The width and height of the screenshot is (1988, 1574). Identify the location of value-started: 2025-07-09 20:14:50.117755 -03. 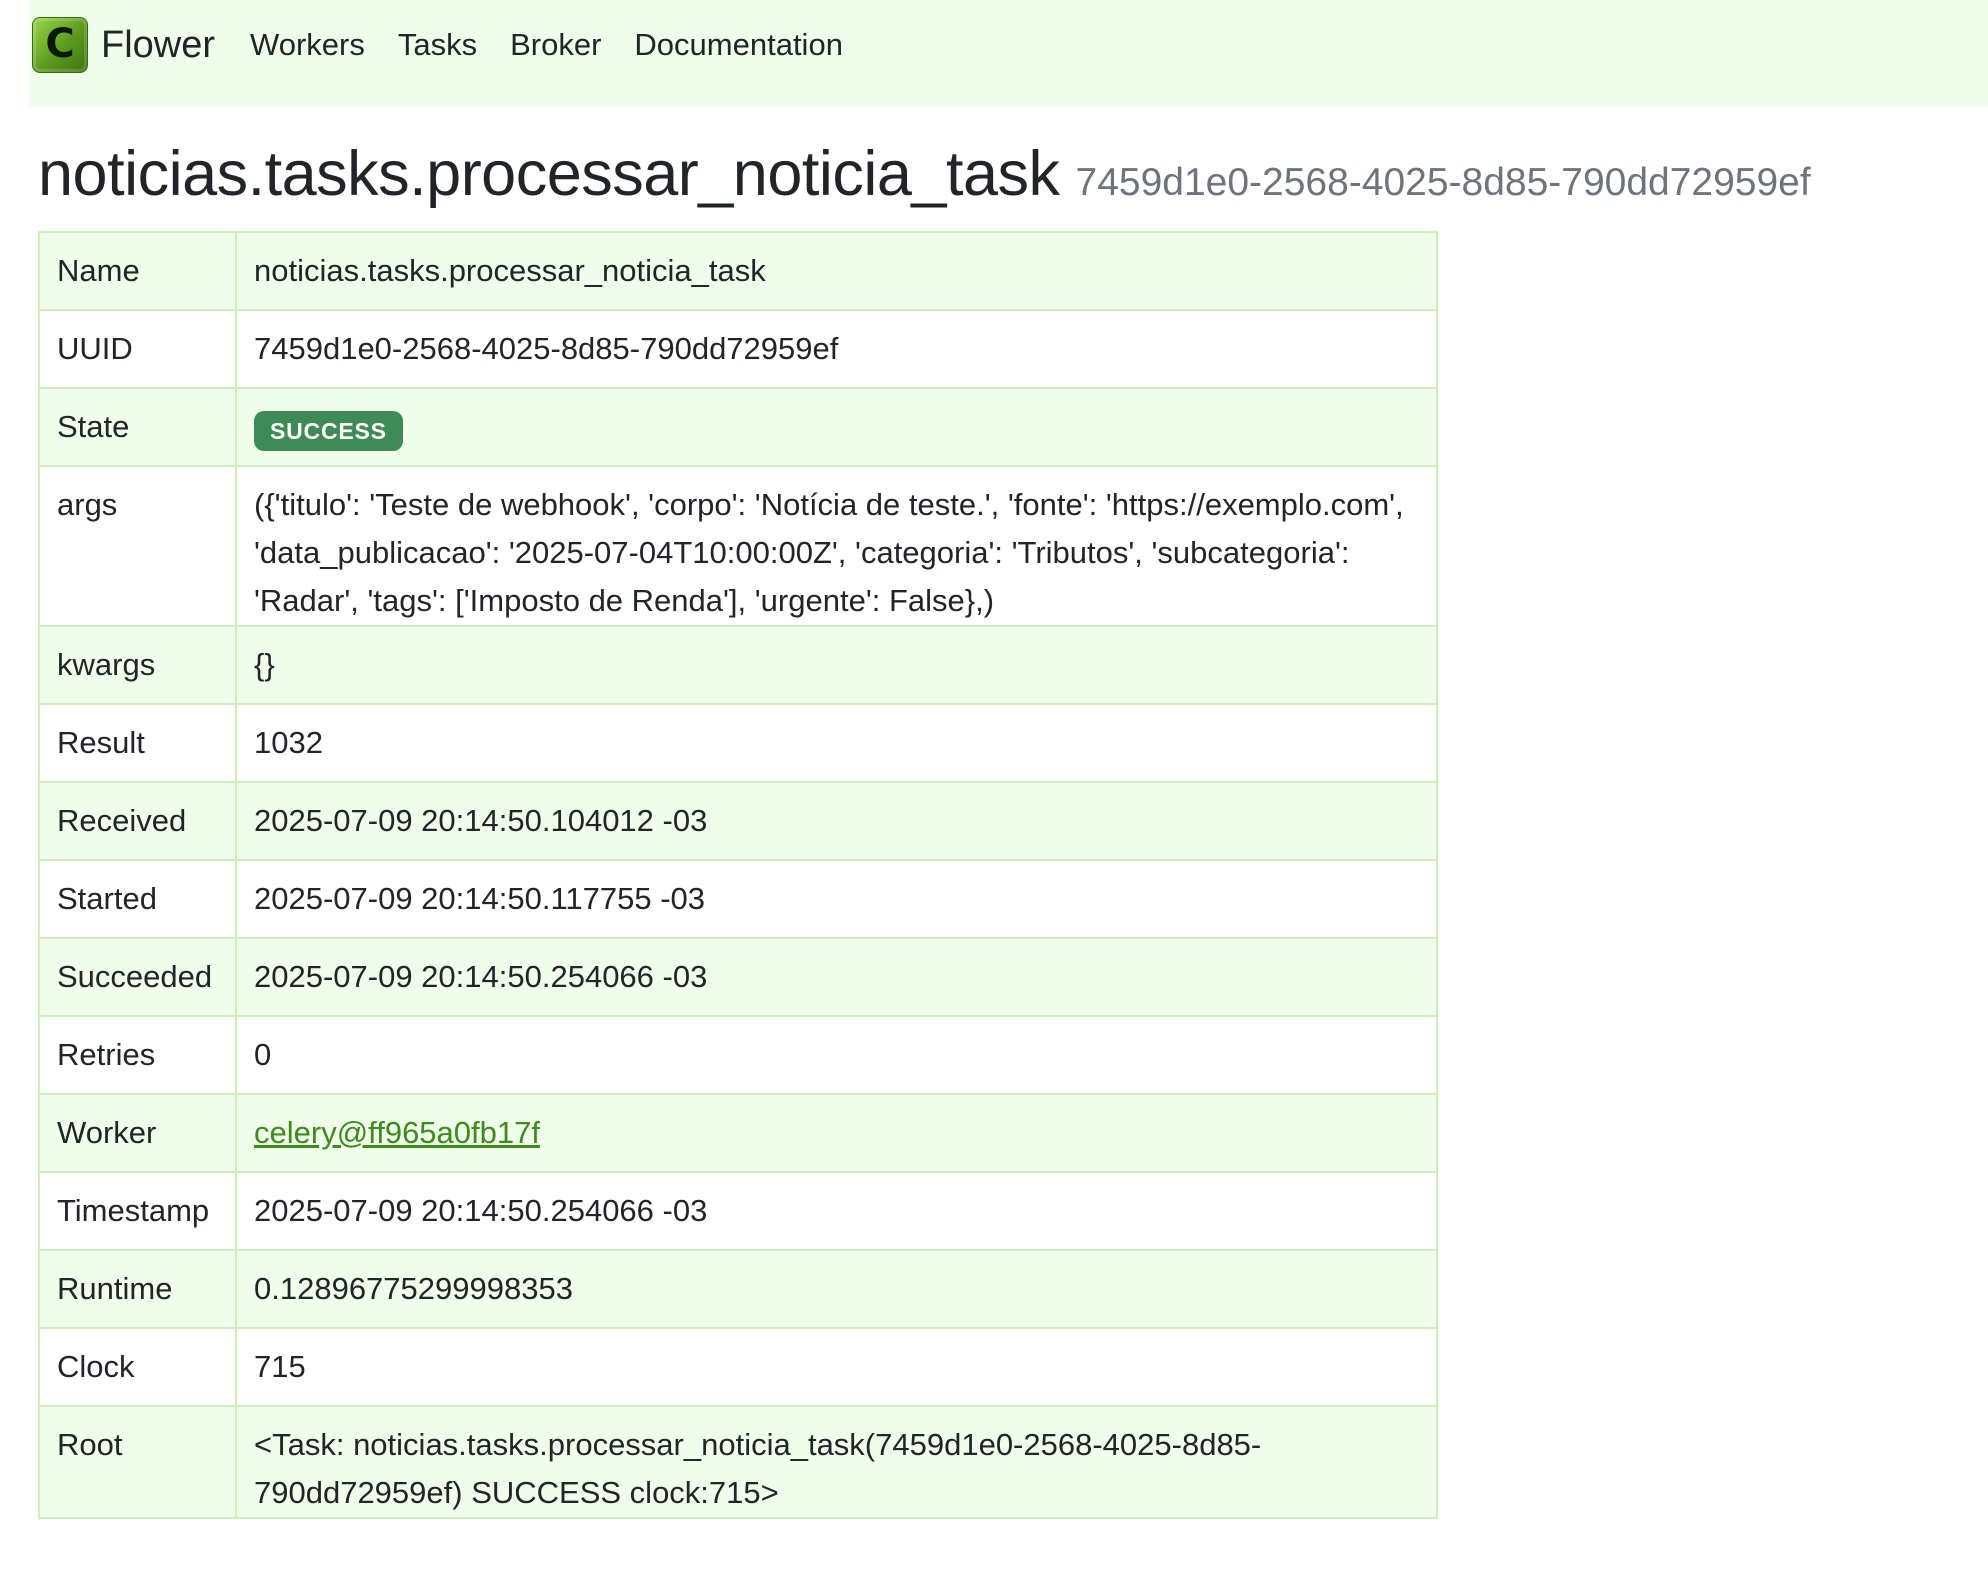
(836, 899).